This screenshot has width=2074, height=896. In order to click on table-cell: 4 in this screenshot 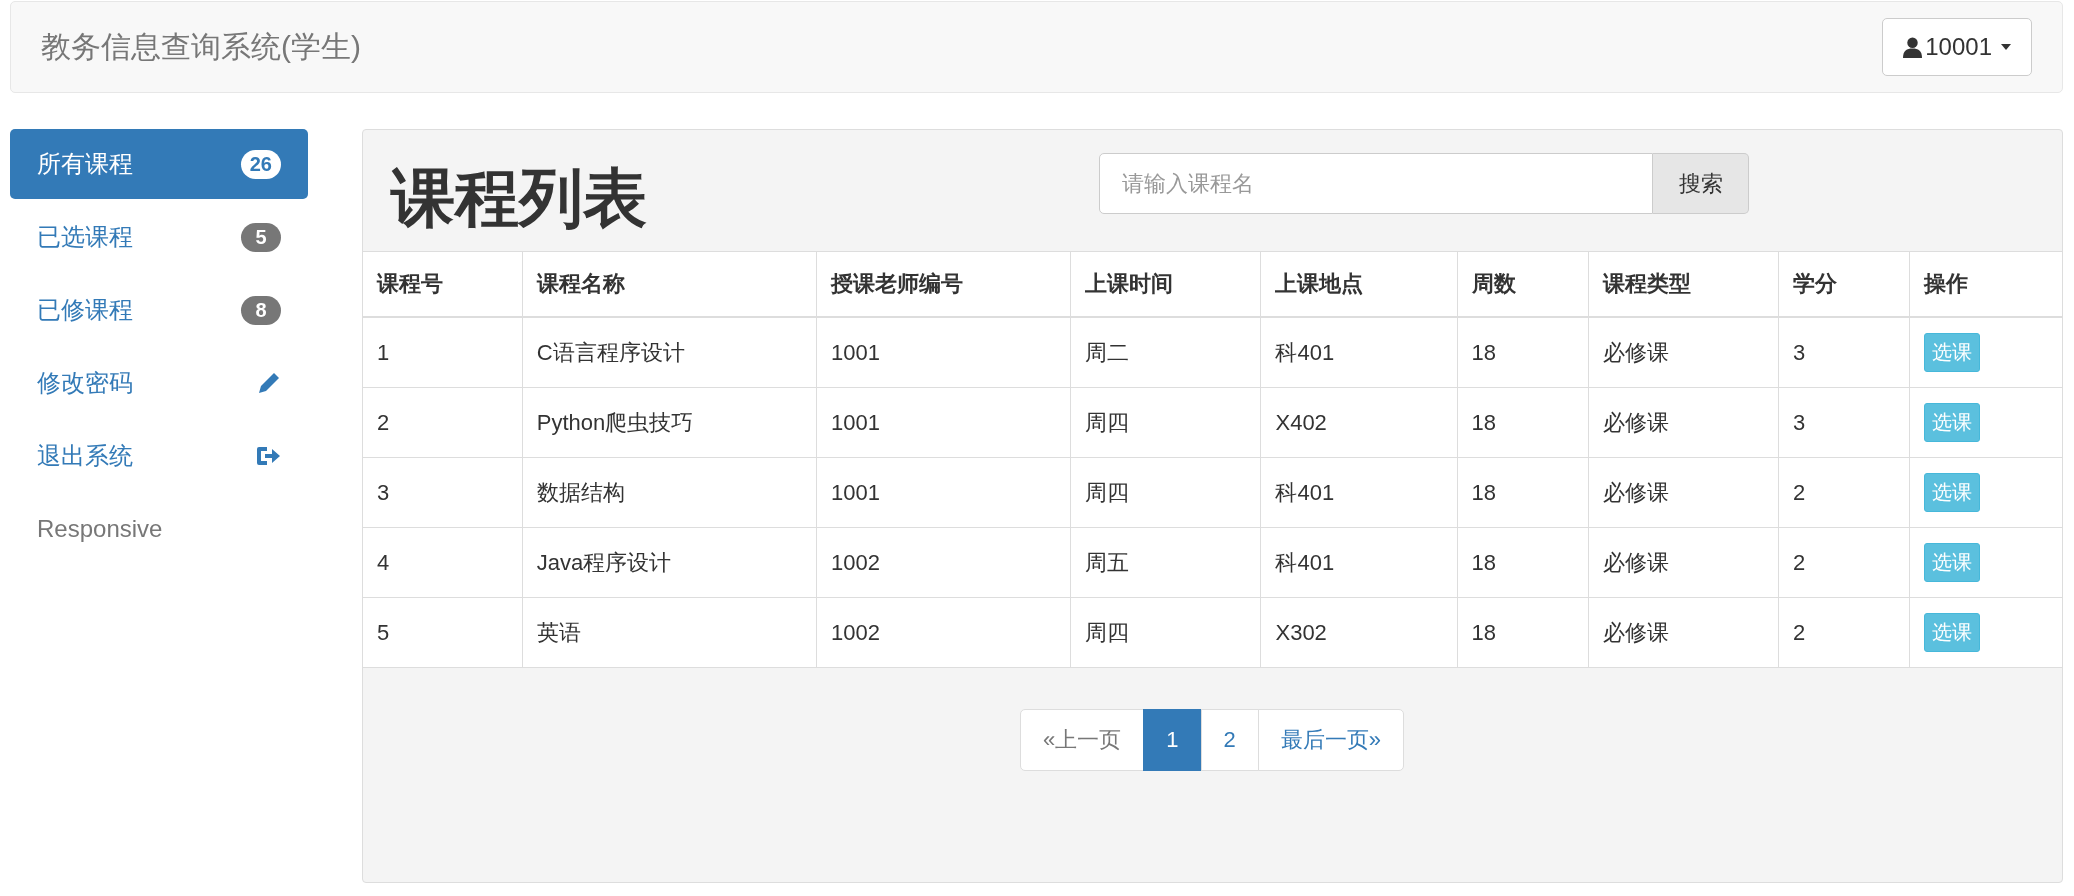, I will do `click(443, 562)`.